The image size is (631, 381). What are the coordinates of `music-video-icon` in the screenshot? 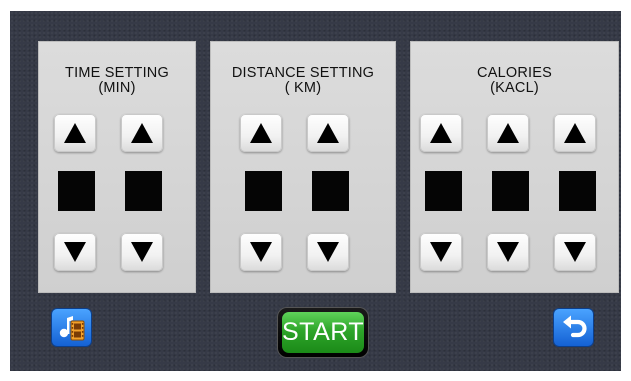 It's located at (72, 328).